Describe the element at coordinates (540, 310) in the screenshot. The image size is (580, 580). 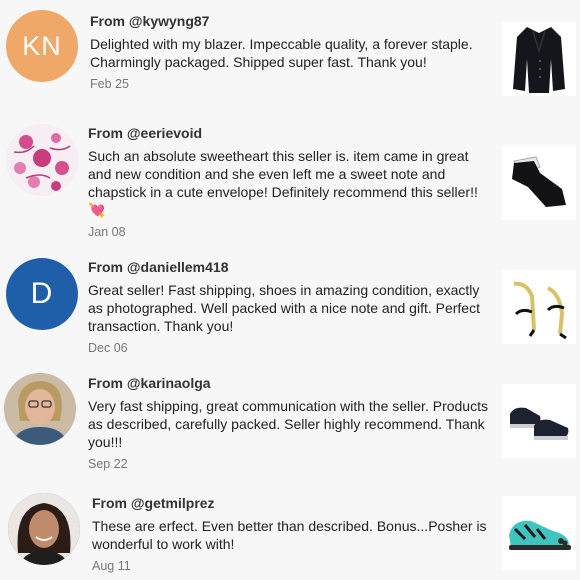
I see `gold-sandals-icon` at that location.